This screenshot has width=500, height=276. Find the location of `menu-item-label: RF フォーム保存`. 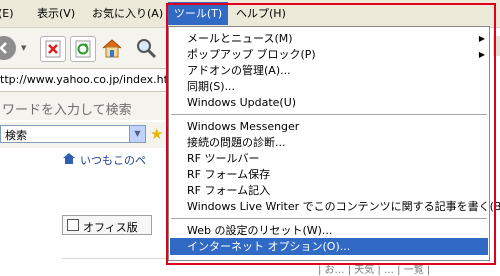

menu-item-label: RF フォーム保存 is located at coordinates (229, 174).